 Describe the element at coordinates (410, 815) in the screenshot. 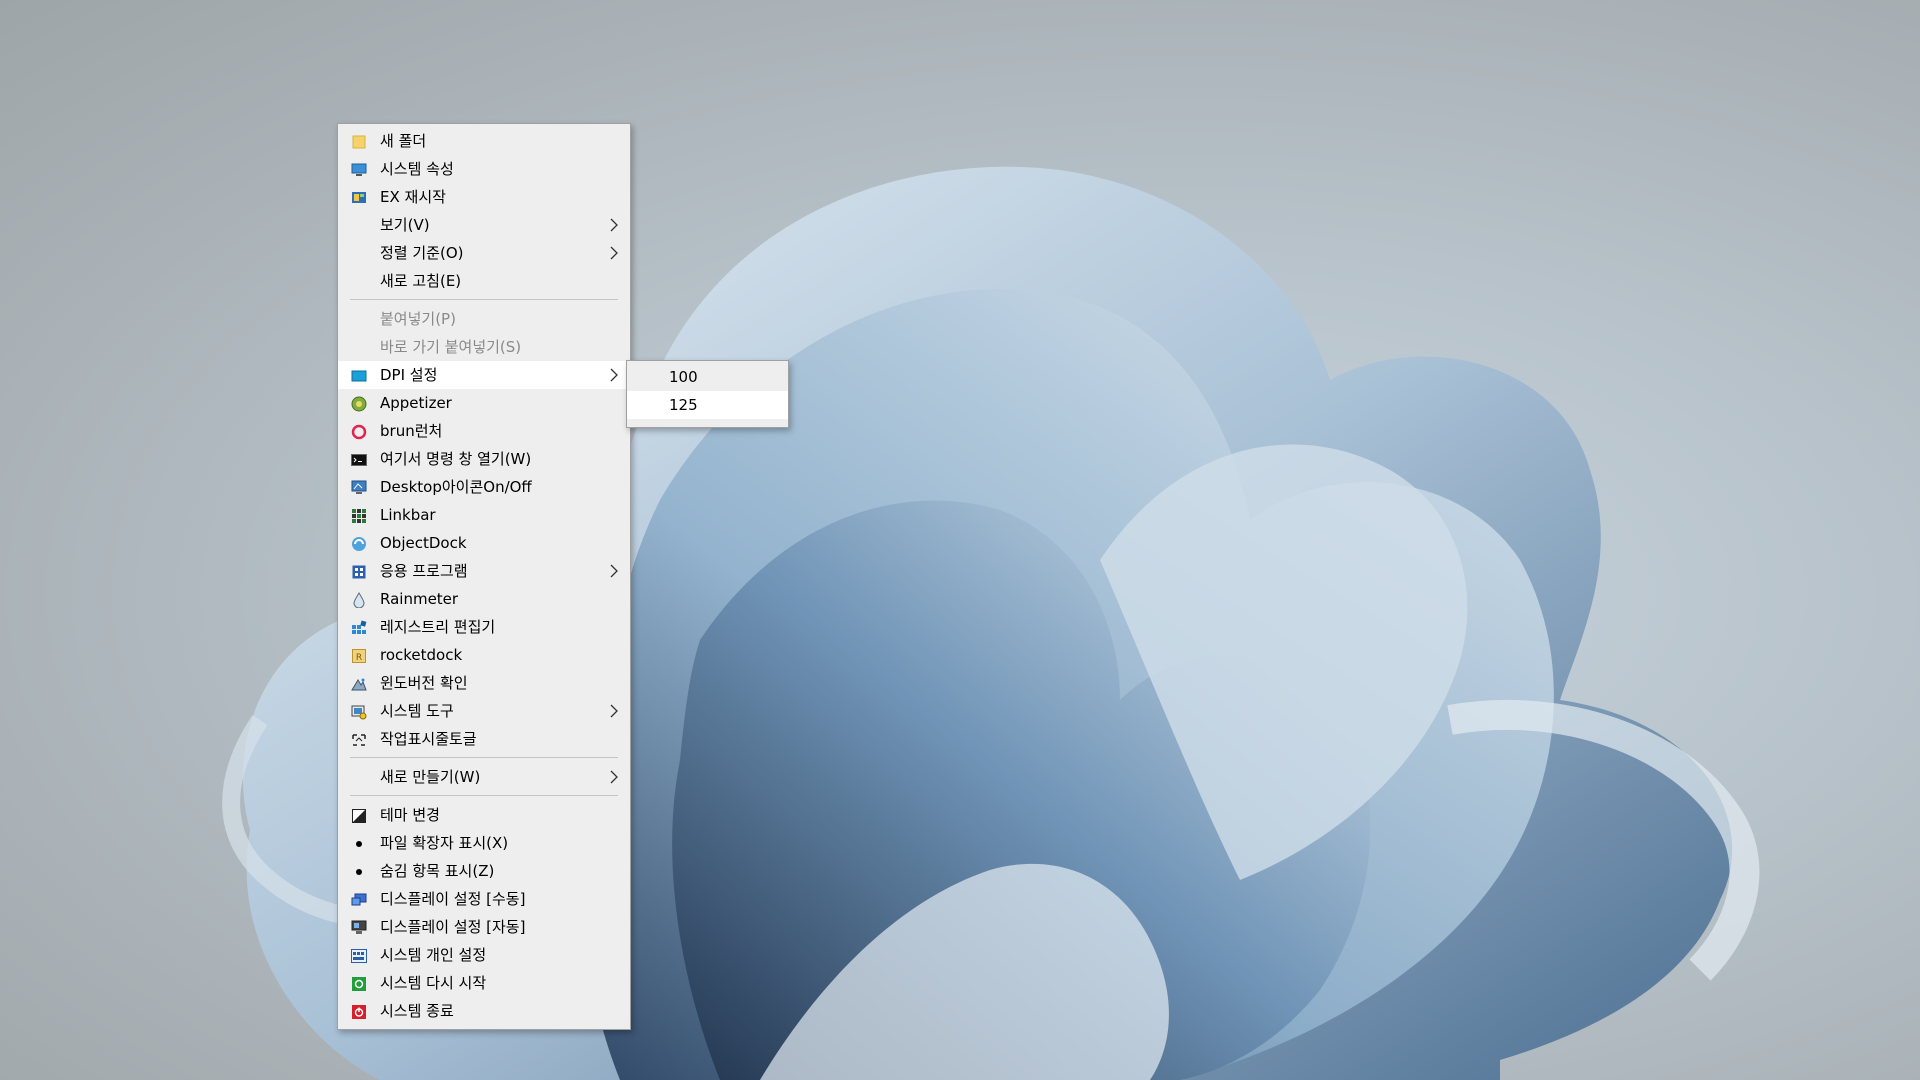

I see `menu-item-label: 테마 변경` at that location.